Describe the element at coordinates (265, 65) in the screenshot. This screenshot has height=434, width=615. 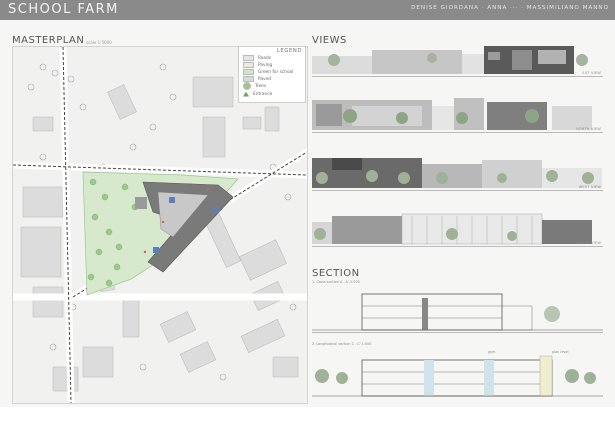
I see `legend-label: Paving` at that location.